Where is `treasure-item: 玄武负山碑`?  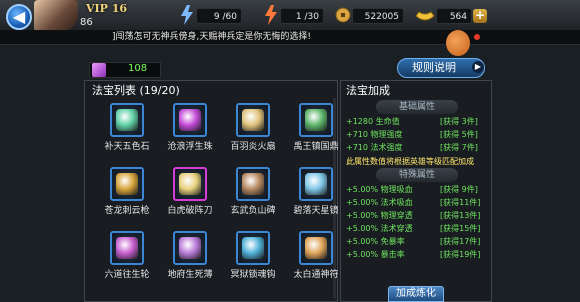 treasure-item: 玄武负山碑 is located at coordinates (248, 199).